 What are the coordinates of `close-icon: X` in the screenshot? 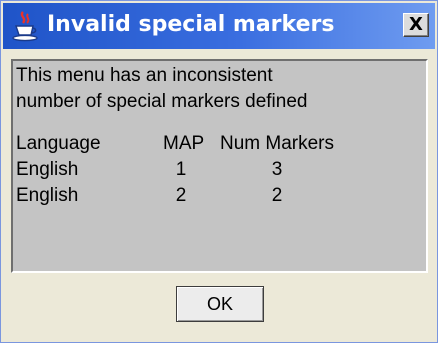 It's located at (416, 24).